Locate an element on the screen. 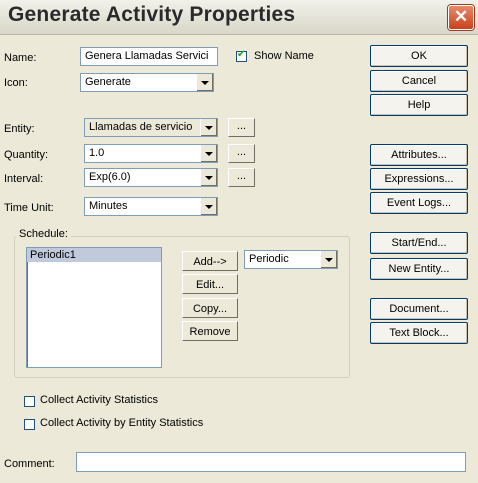  close-button: ✕ is located at coordinates (461, 17).